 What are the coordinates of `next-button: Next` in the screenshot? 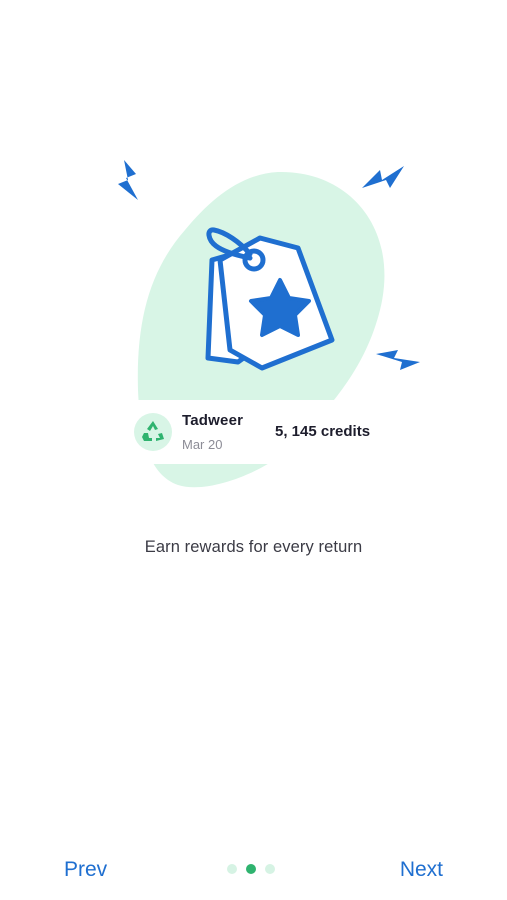 It's located at (421, 870).